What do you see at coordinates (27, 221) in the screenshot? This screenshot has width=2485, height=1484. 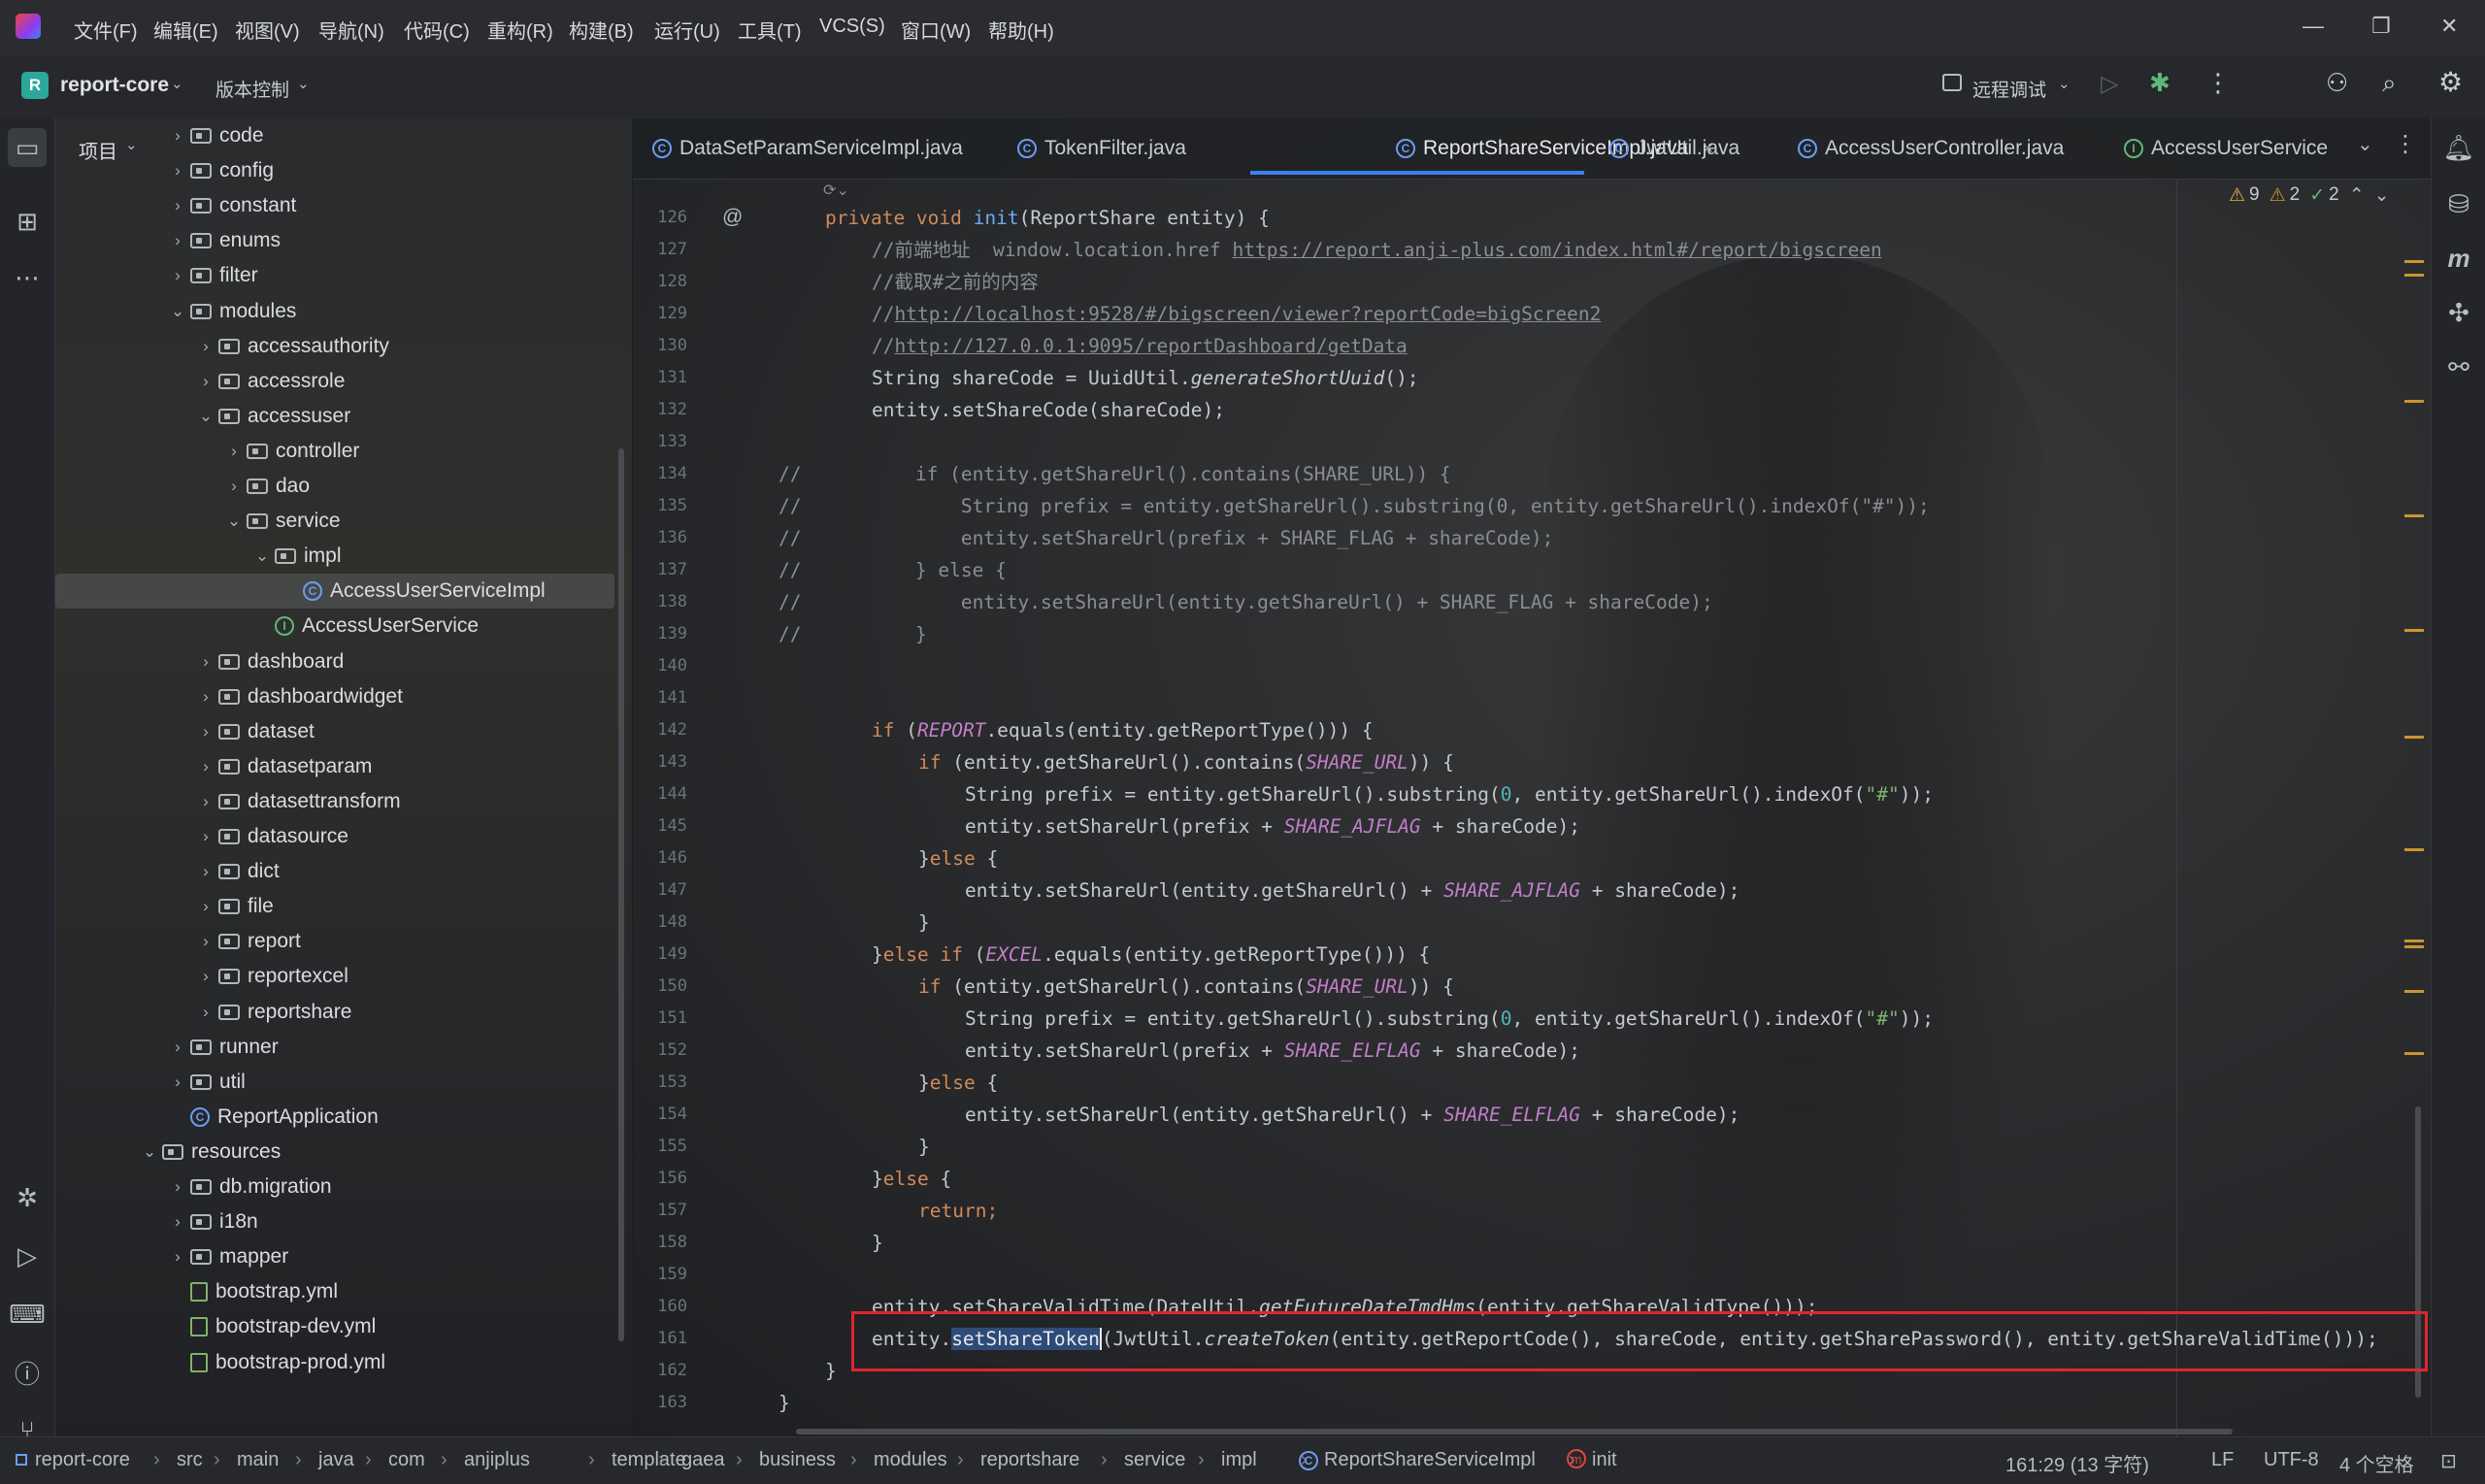 I see `structure-icon: ⊞` at bounding box center [27, 221].